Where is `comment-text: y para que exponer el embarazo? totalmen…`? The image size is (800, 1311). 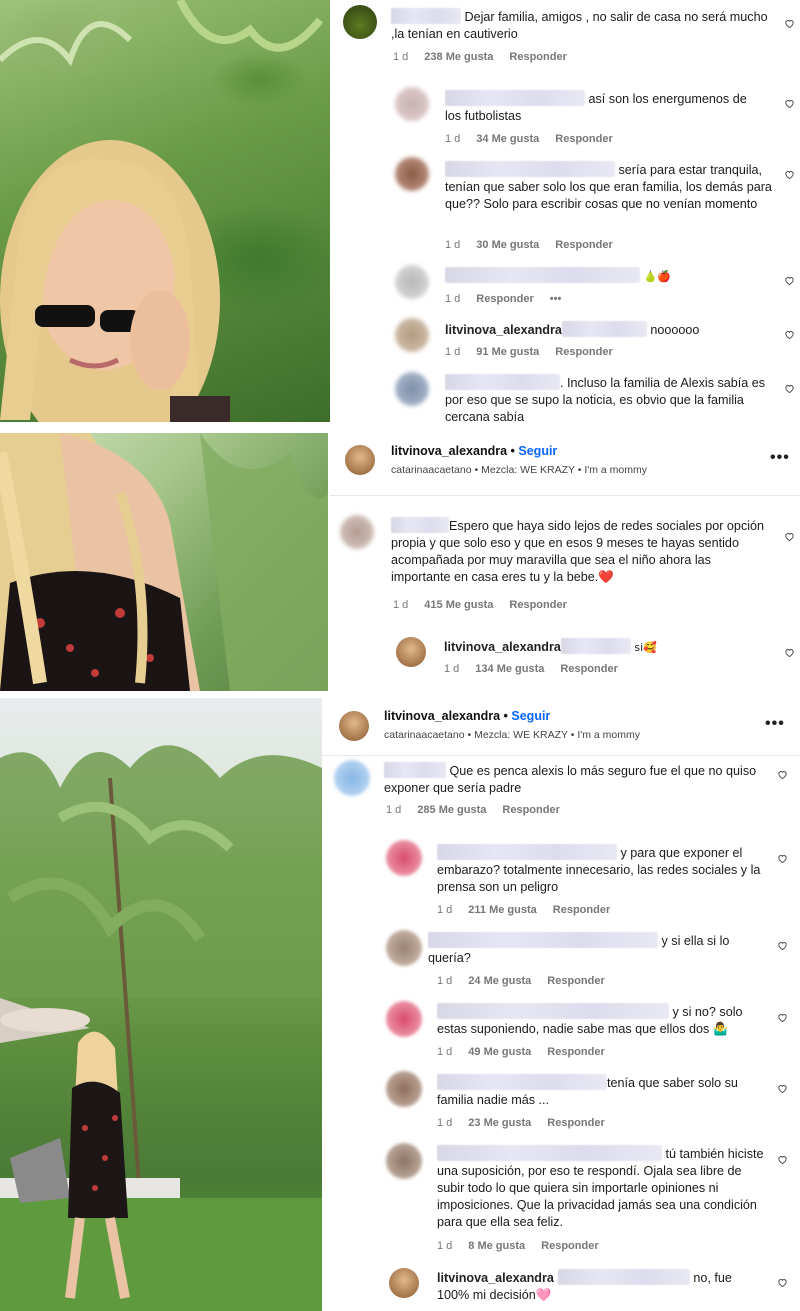
comment-text: y para que exponer el embarazo? totalmen… is located at coordinates (599, 869).